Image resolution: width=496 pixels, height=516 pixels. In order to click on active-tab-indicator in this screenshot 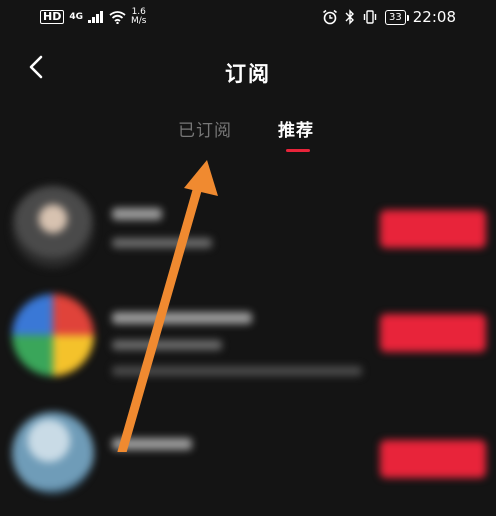, I will do `click(298, 150)`.